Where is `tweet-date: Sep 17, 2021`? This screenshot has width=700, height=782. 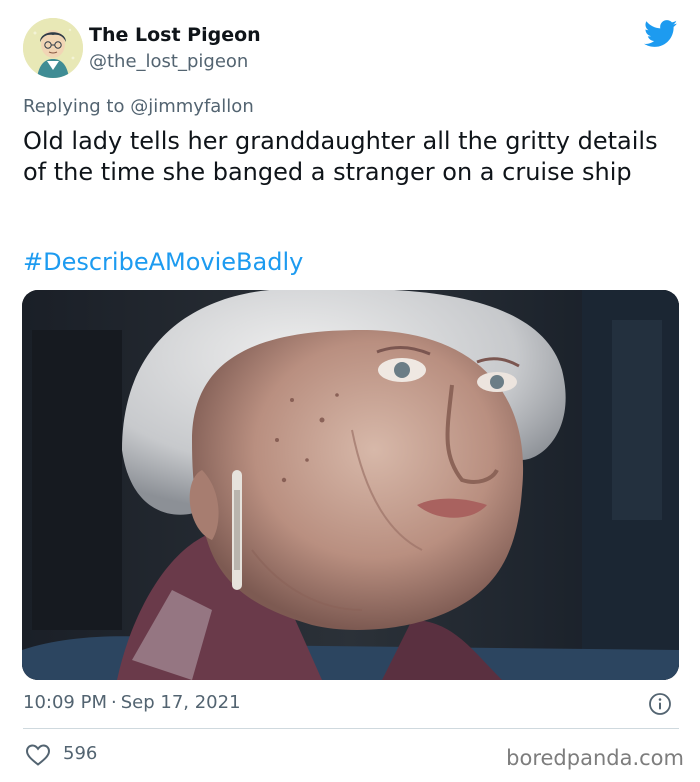 tweet-date: Sep 17, 2021 is located at coordinates (180, 702).